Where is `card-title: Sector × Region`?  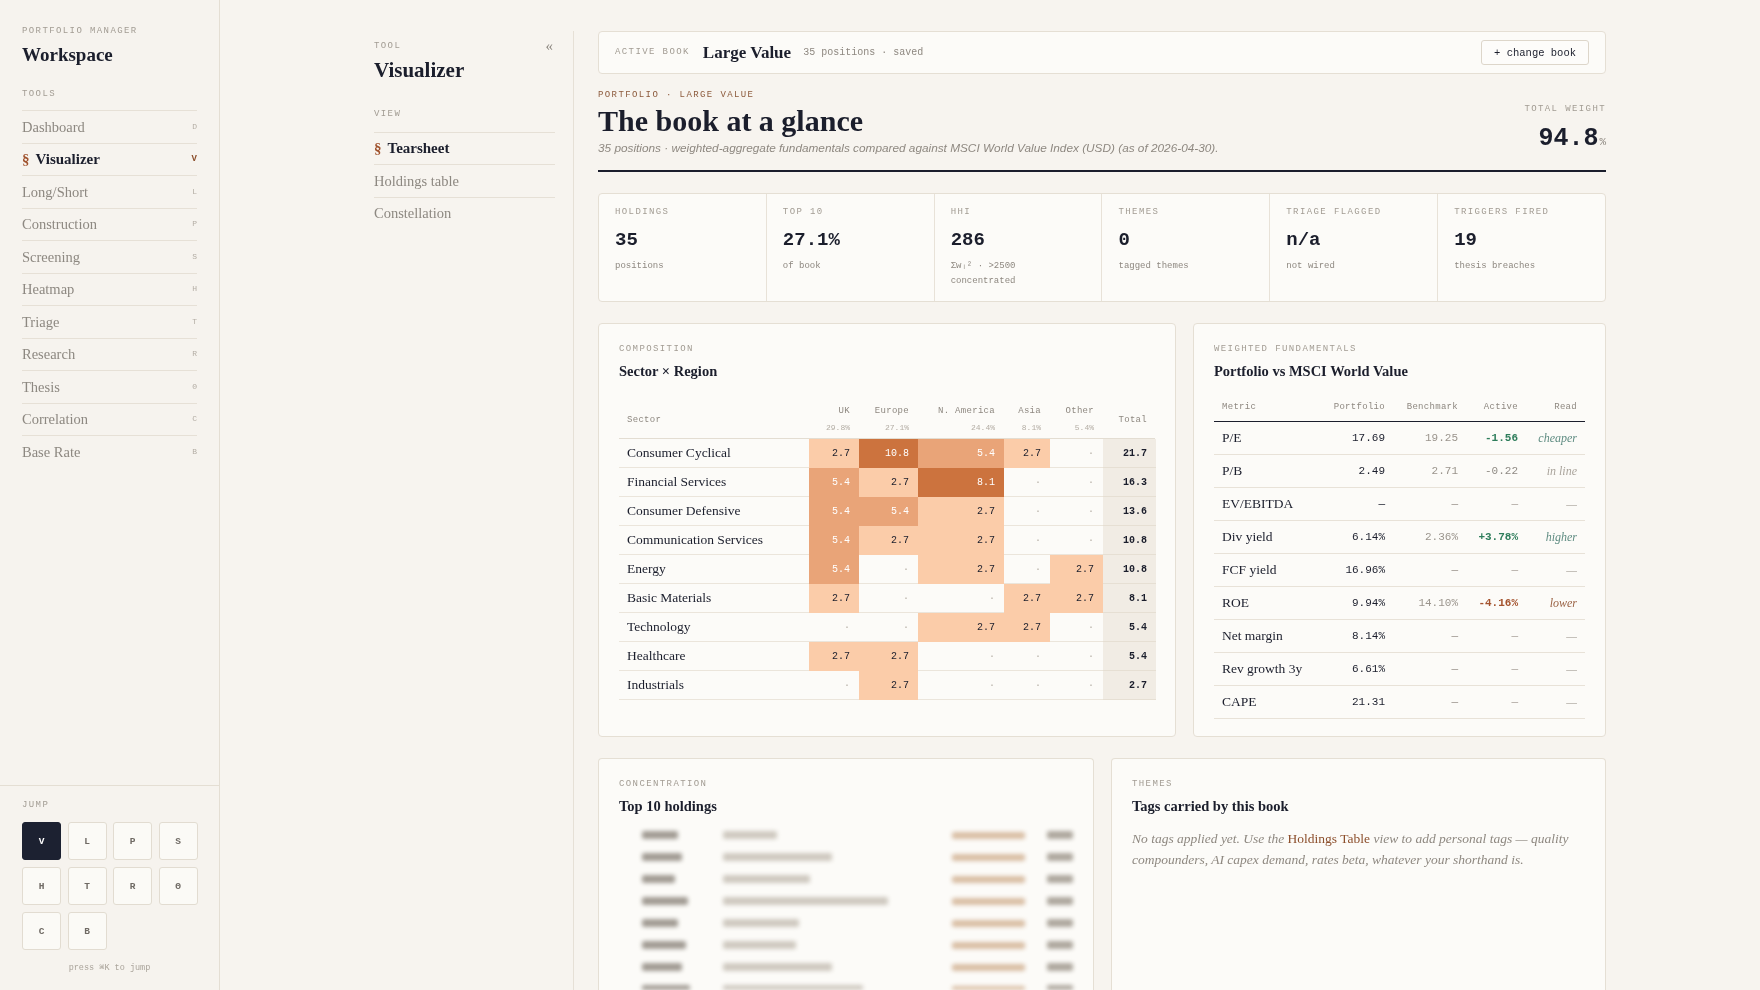
card-title: Sector × Region is located at coordinates (669, 371).